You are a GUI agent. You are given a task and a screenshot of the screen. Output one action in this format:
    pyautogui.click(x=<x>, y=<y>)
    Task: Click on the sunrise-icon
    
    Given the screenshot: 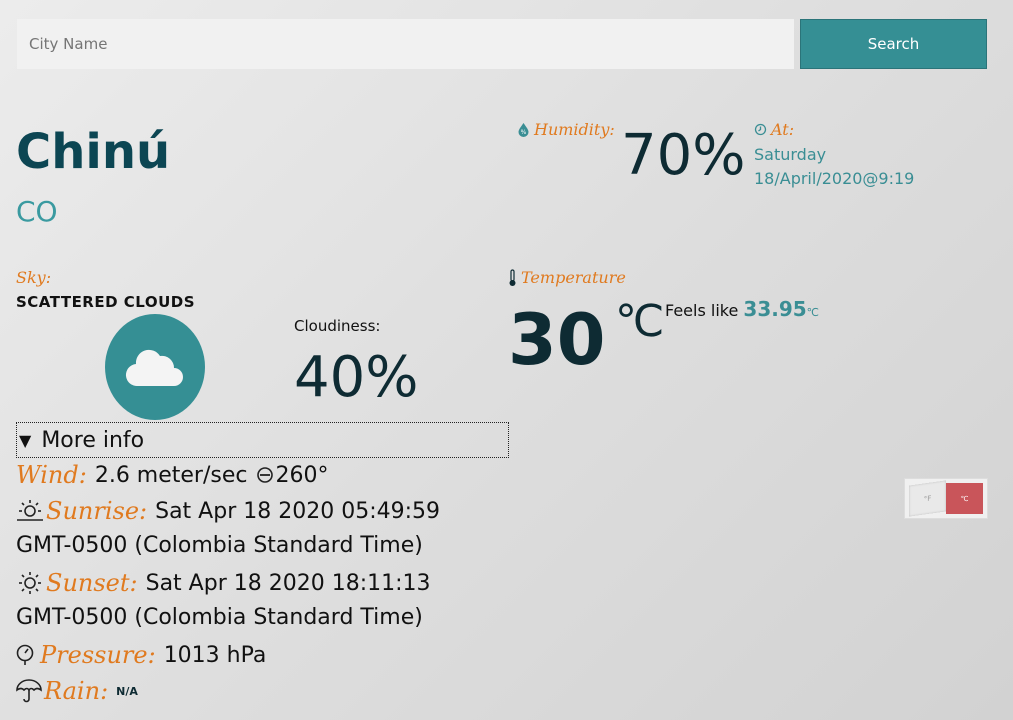 What is the action you would take?
    pyautogui.click(x=30, y=511)
    